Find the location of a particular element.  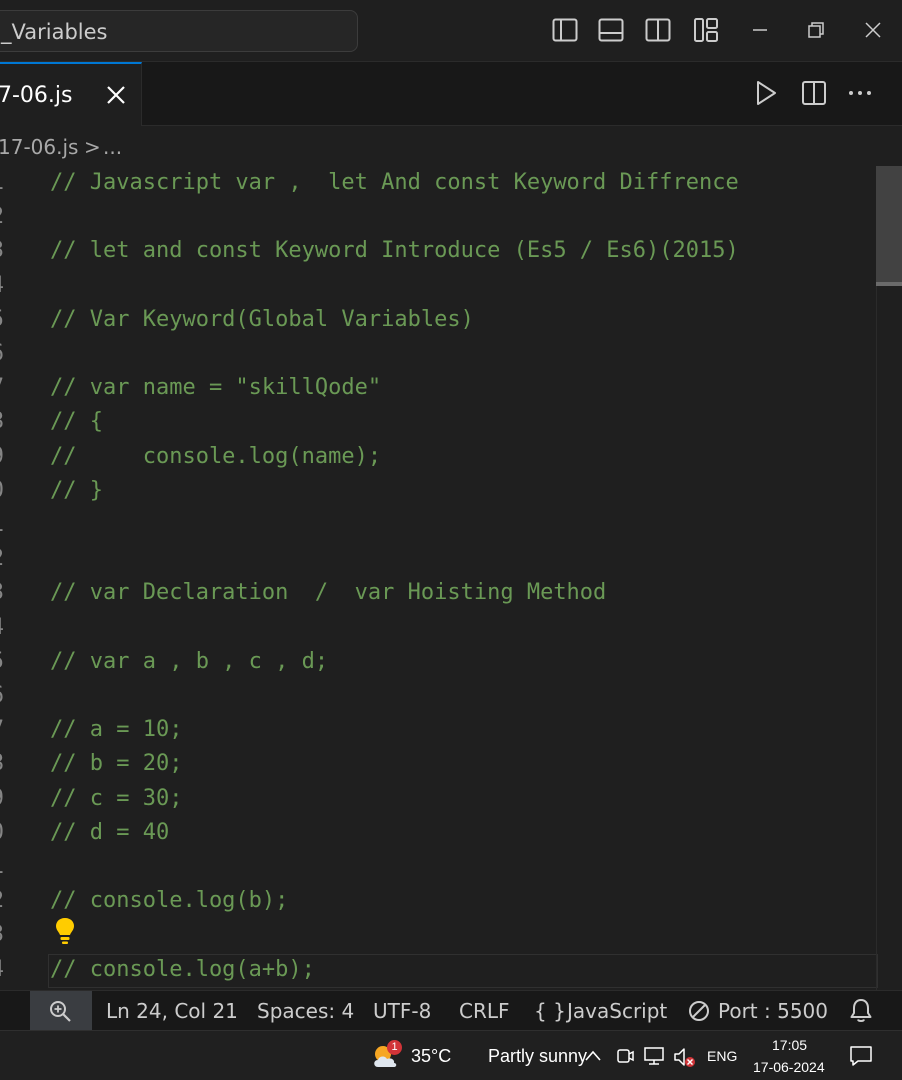

no-entry-icon is located at coordinates (699, 1011).